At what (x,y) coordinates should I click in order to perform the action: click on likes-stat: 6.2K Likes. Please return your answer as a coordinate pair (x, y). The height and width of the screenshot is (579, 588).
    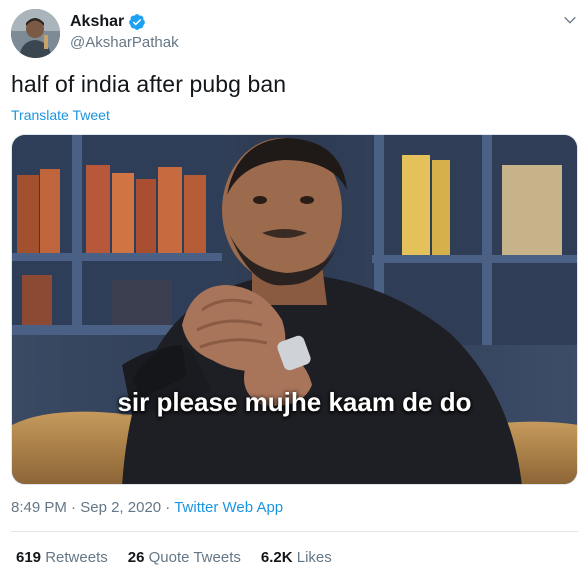
    Looking at the image, I should click on (296, 557).